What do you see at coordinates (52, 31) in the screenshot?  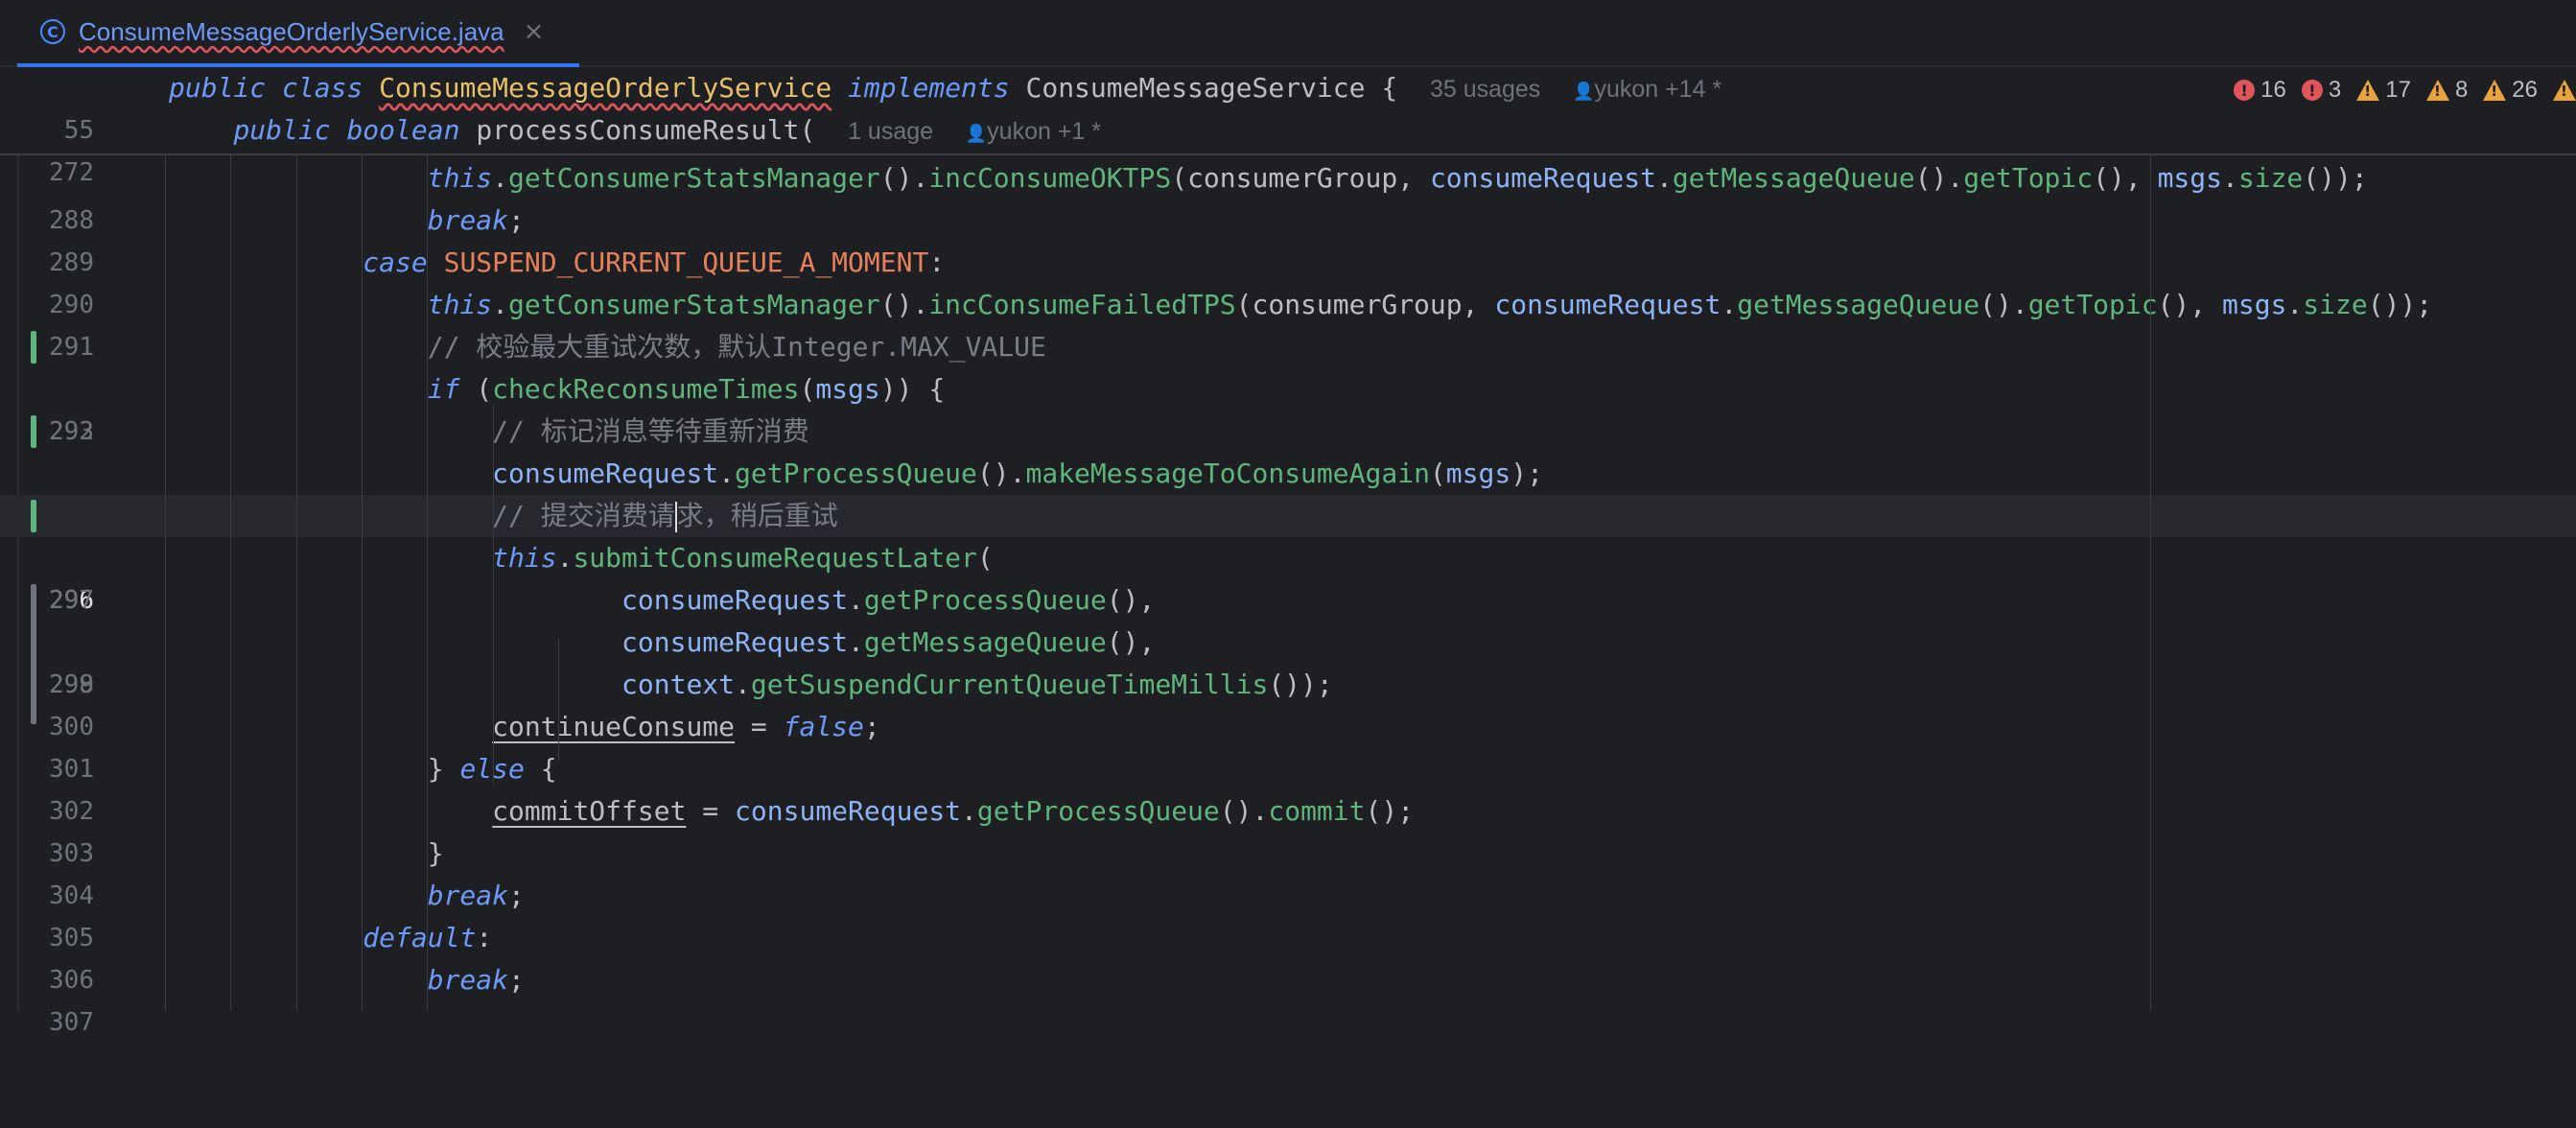 I see `class-icon: C` at bounding box center [52, 31].